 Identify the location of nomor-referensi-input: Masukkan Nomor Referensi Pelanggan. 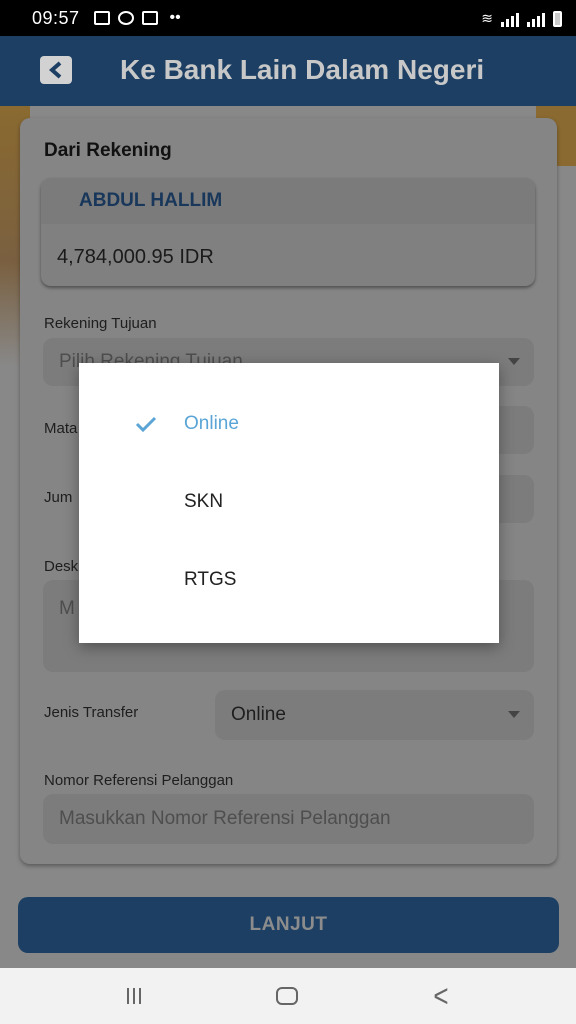
(288, 819).